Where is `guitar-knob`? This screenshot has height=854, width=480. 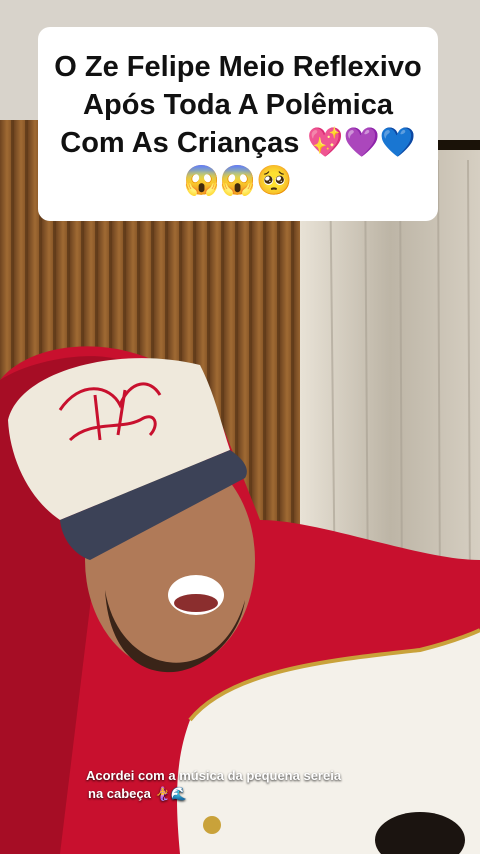 guitar-knob is located at coordinates (212, 825).